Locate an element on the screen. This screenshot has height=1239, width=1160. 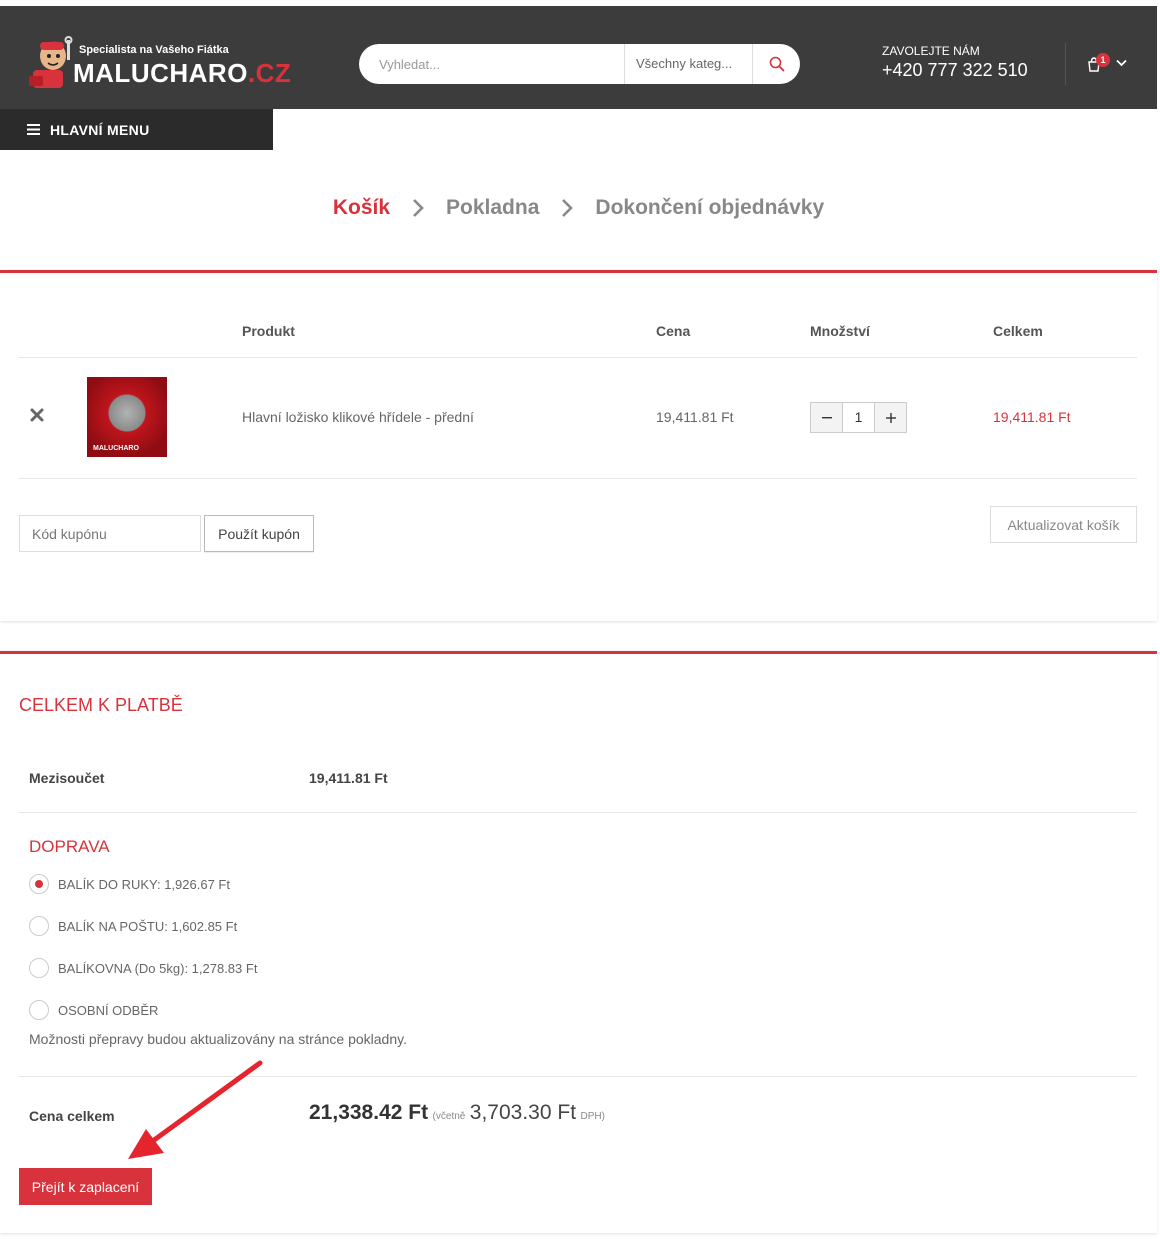
search-input is located at coordinates (491, 64).